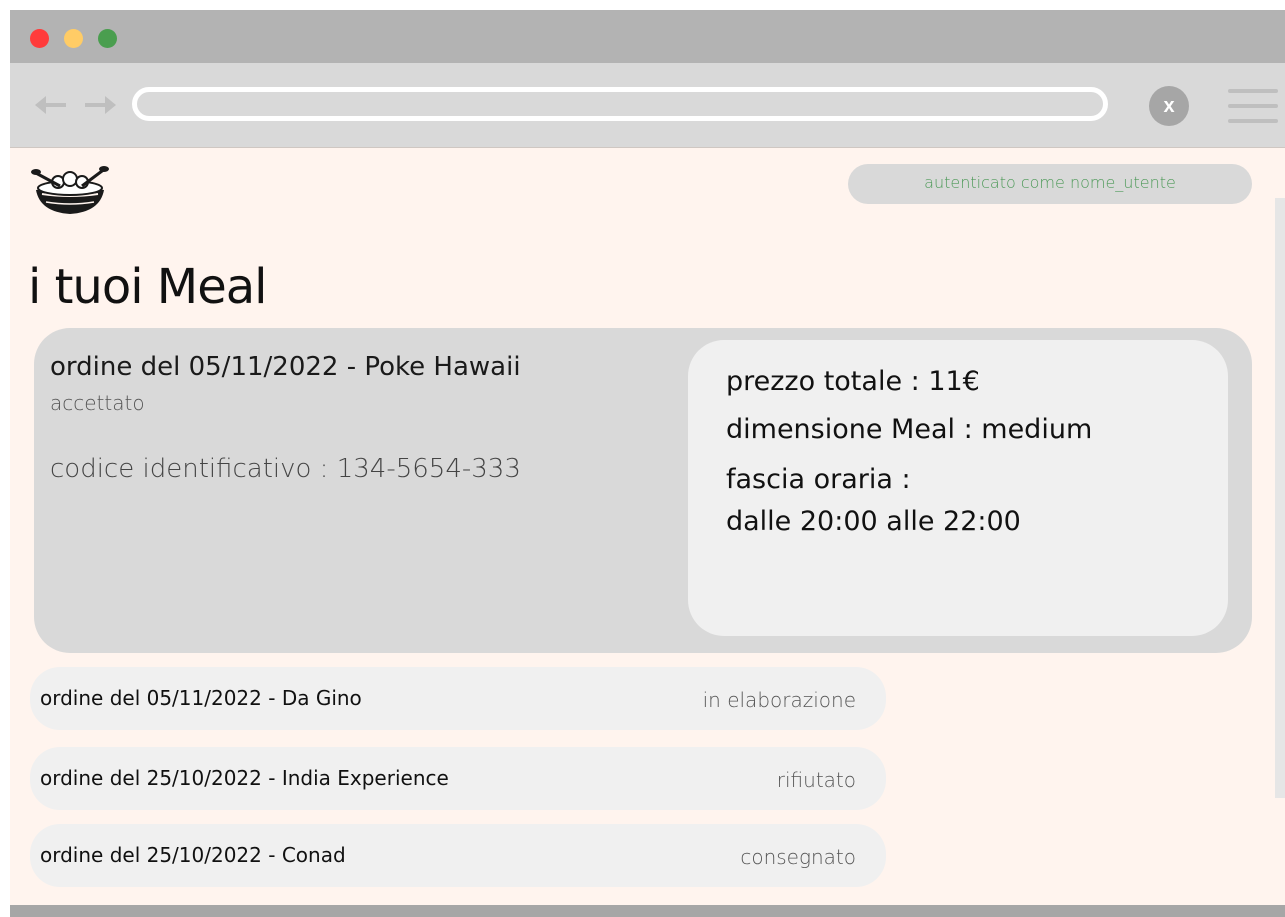  I want to click on meal-size: dimensione Meal : medium, so click(909, 429).